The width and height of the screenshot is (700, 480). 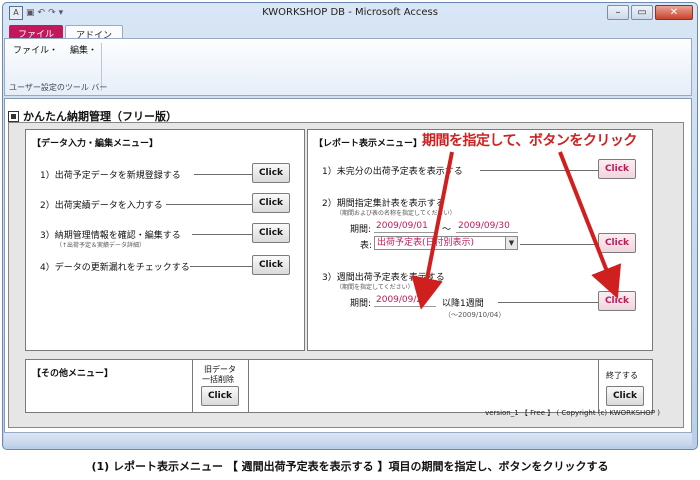 What do you see at coordinates (590, 225) in the screenshot?
I see `arrow-to-click-button` at bounding box center [590, 225].